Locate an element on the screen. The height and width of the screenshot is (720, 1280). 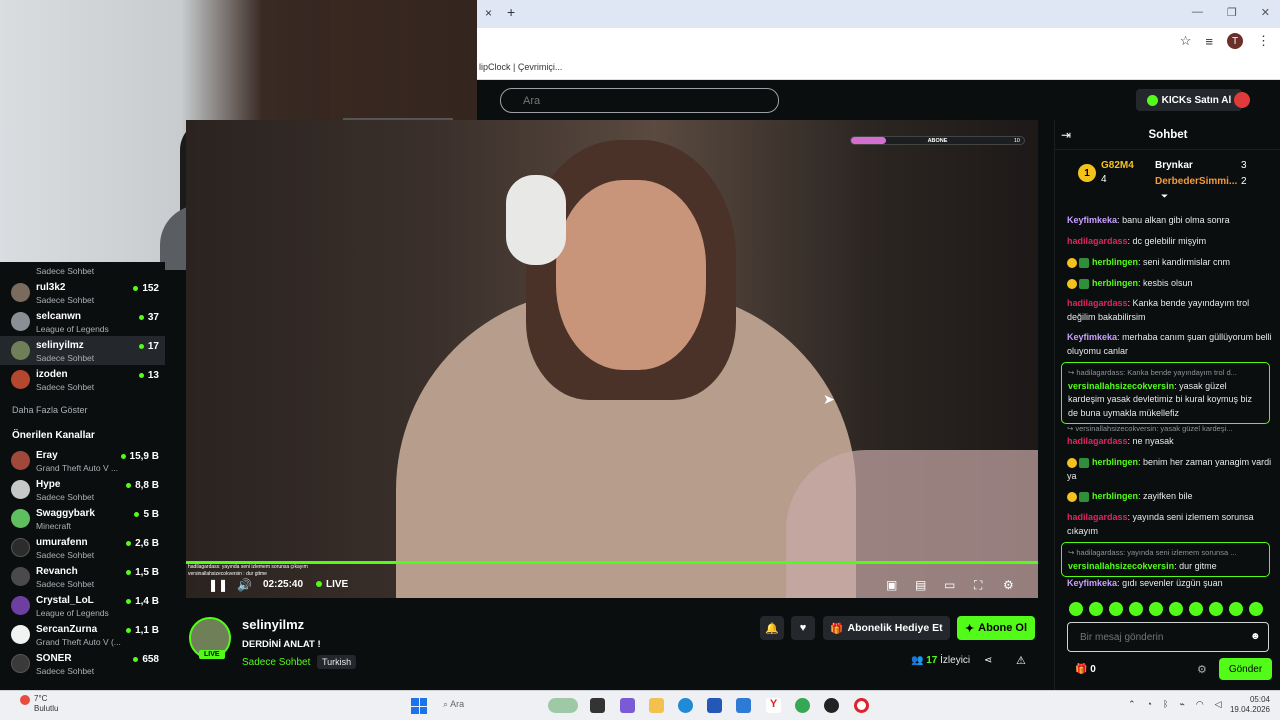
emoji-picker-icon: ☻ is located at coordinates (1255, 636).